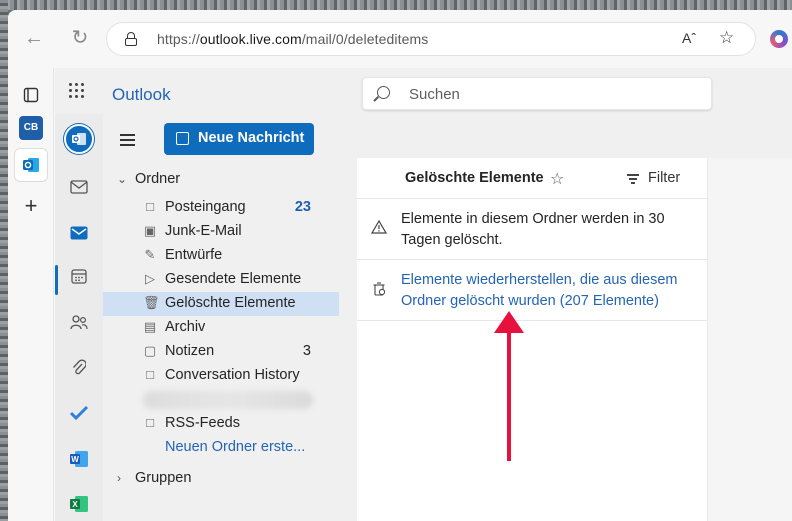  Describe the element at coordinates (664, 178) in the screenshot. I see `filter-button: Filter` at that location.